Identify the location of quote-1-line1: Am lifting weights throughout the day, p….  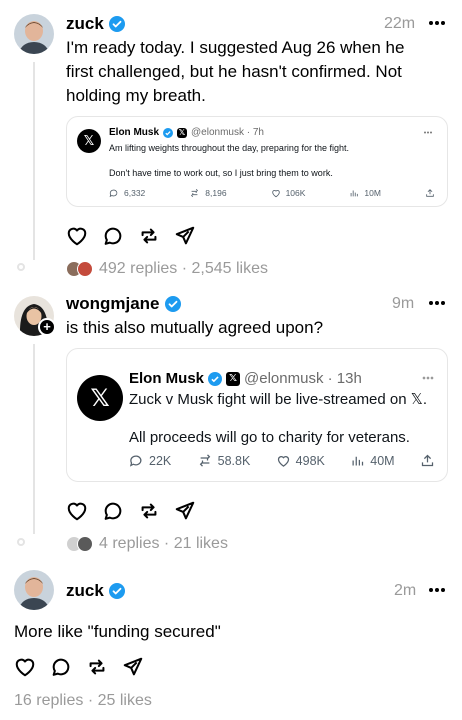
(229, 148).